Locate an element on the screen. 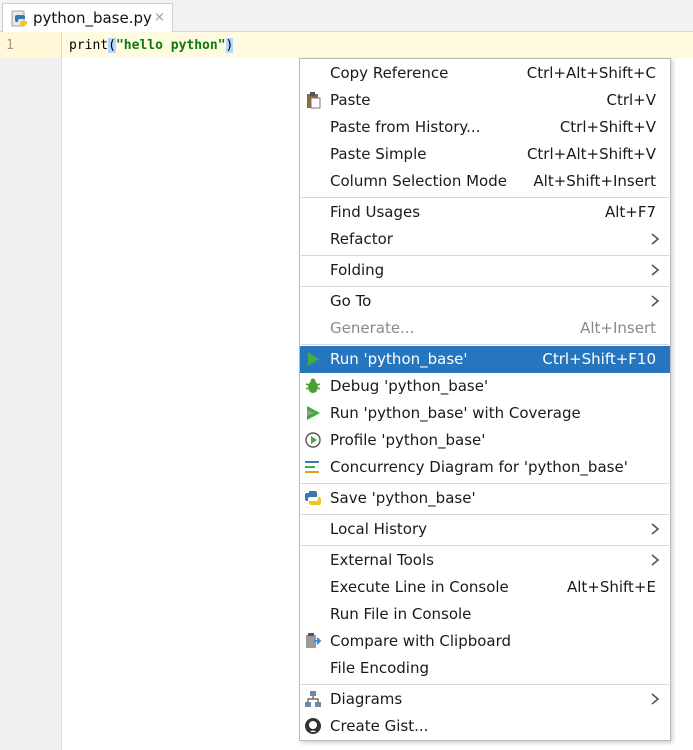 The height and width of the screenshot is (750, 693). code-func: print is located at coordinates (89, 45).